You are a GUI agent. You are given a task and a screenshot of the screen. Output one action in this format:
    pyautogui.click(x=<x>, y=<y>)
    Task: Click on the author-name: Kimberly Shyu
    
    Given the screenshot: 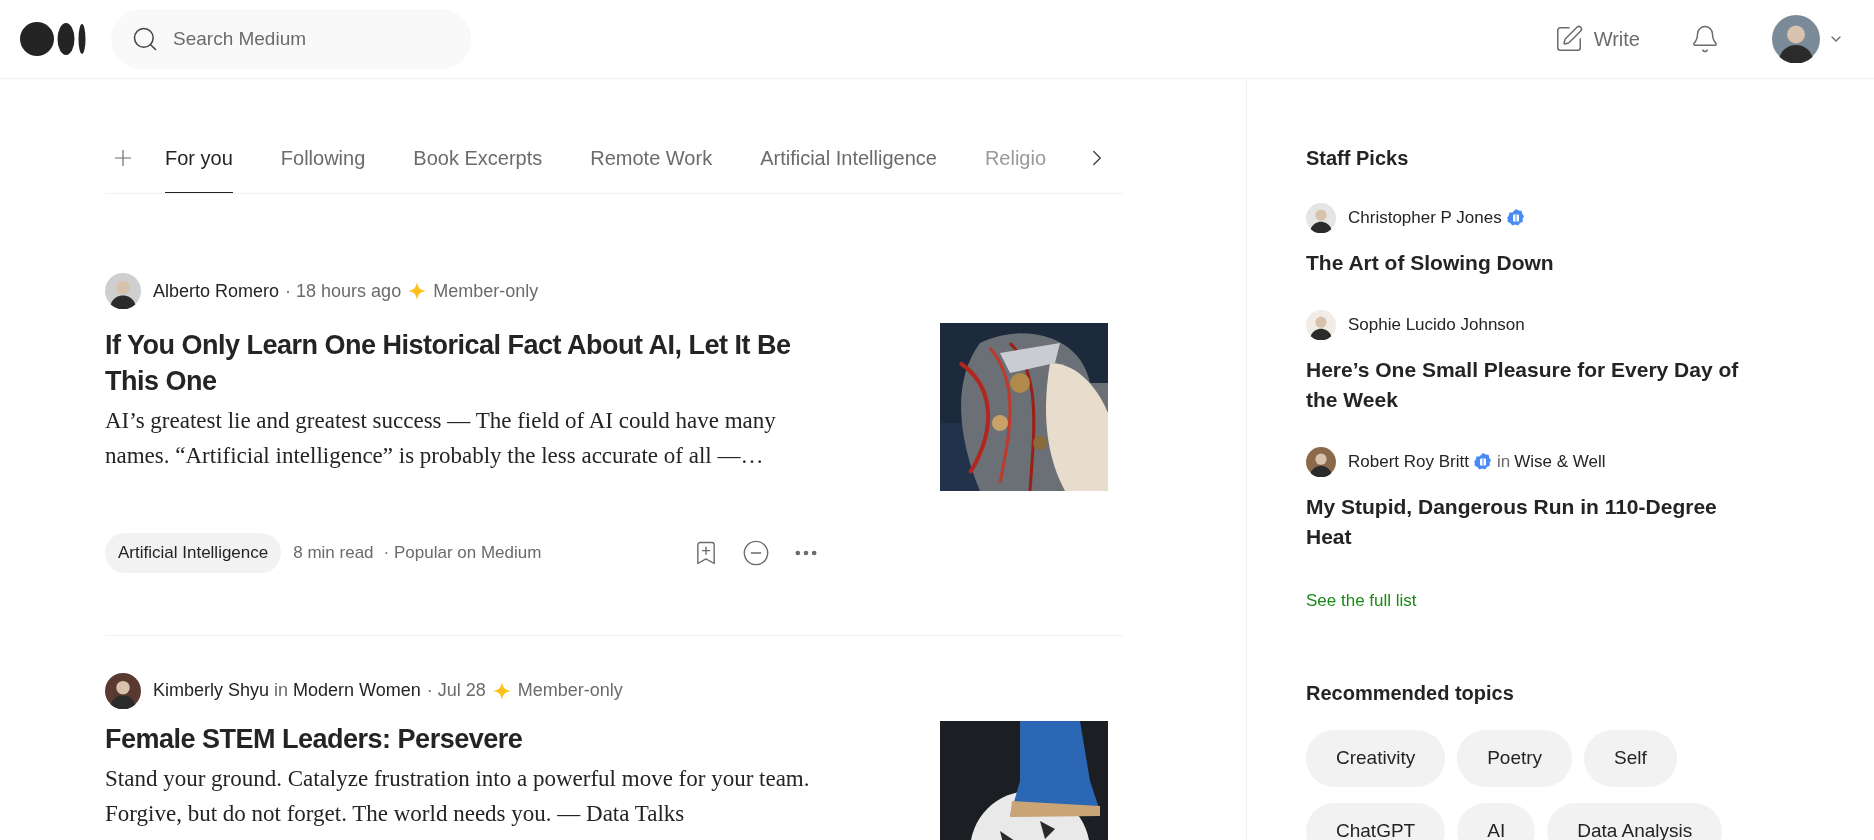 What is the action you would take?
    pyautogui.click(x=211, y=690)
    